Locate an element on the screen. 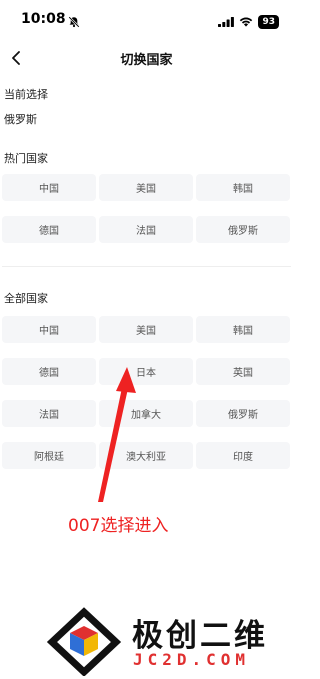  country-chip: 日本 is located at coordinates (146, 371).